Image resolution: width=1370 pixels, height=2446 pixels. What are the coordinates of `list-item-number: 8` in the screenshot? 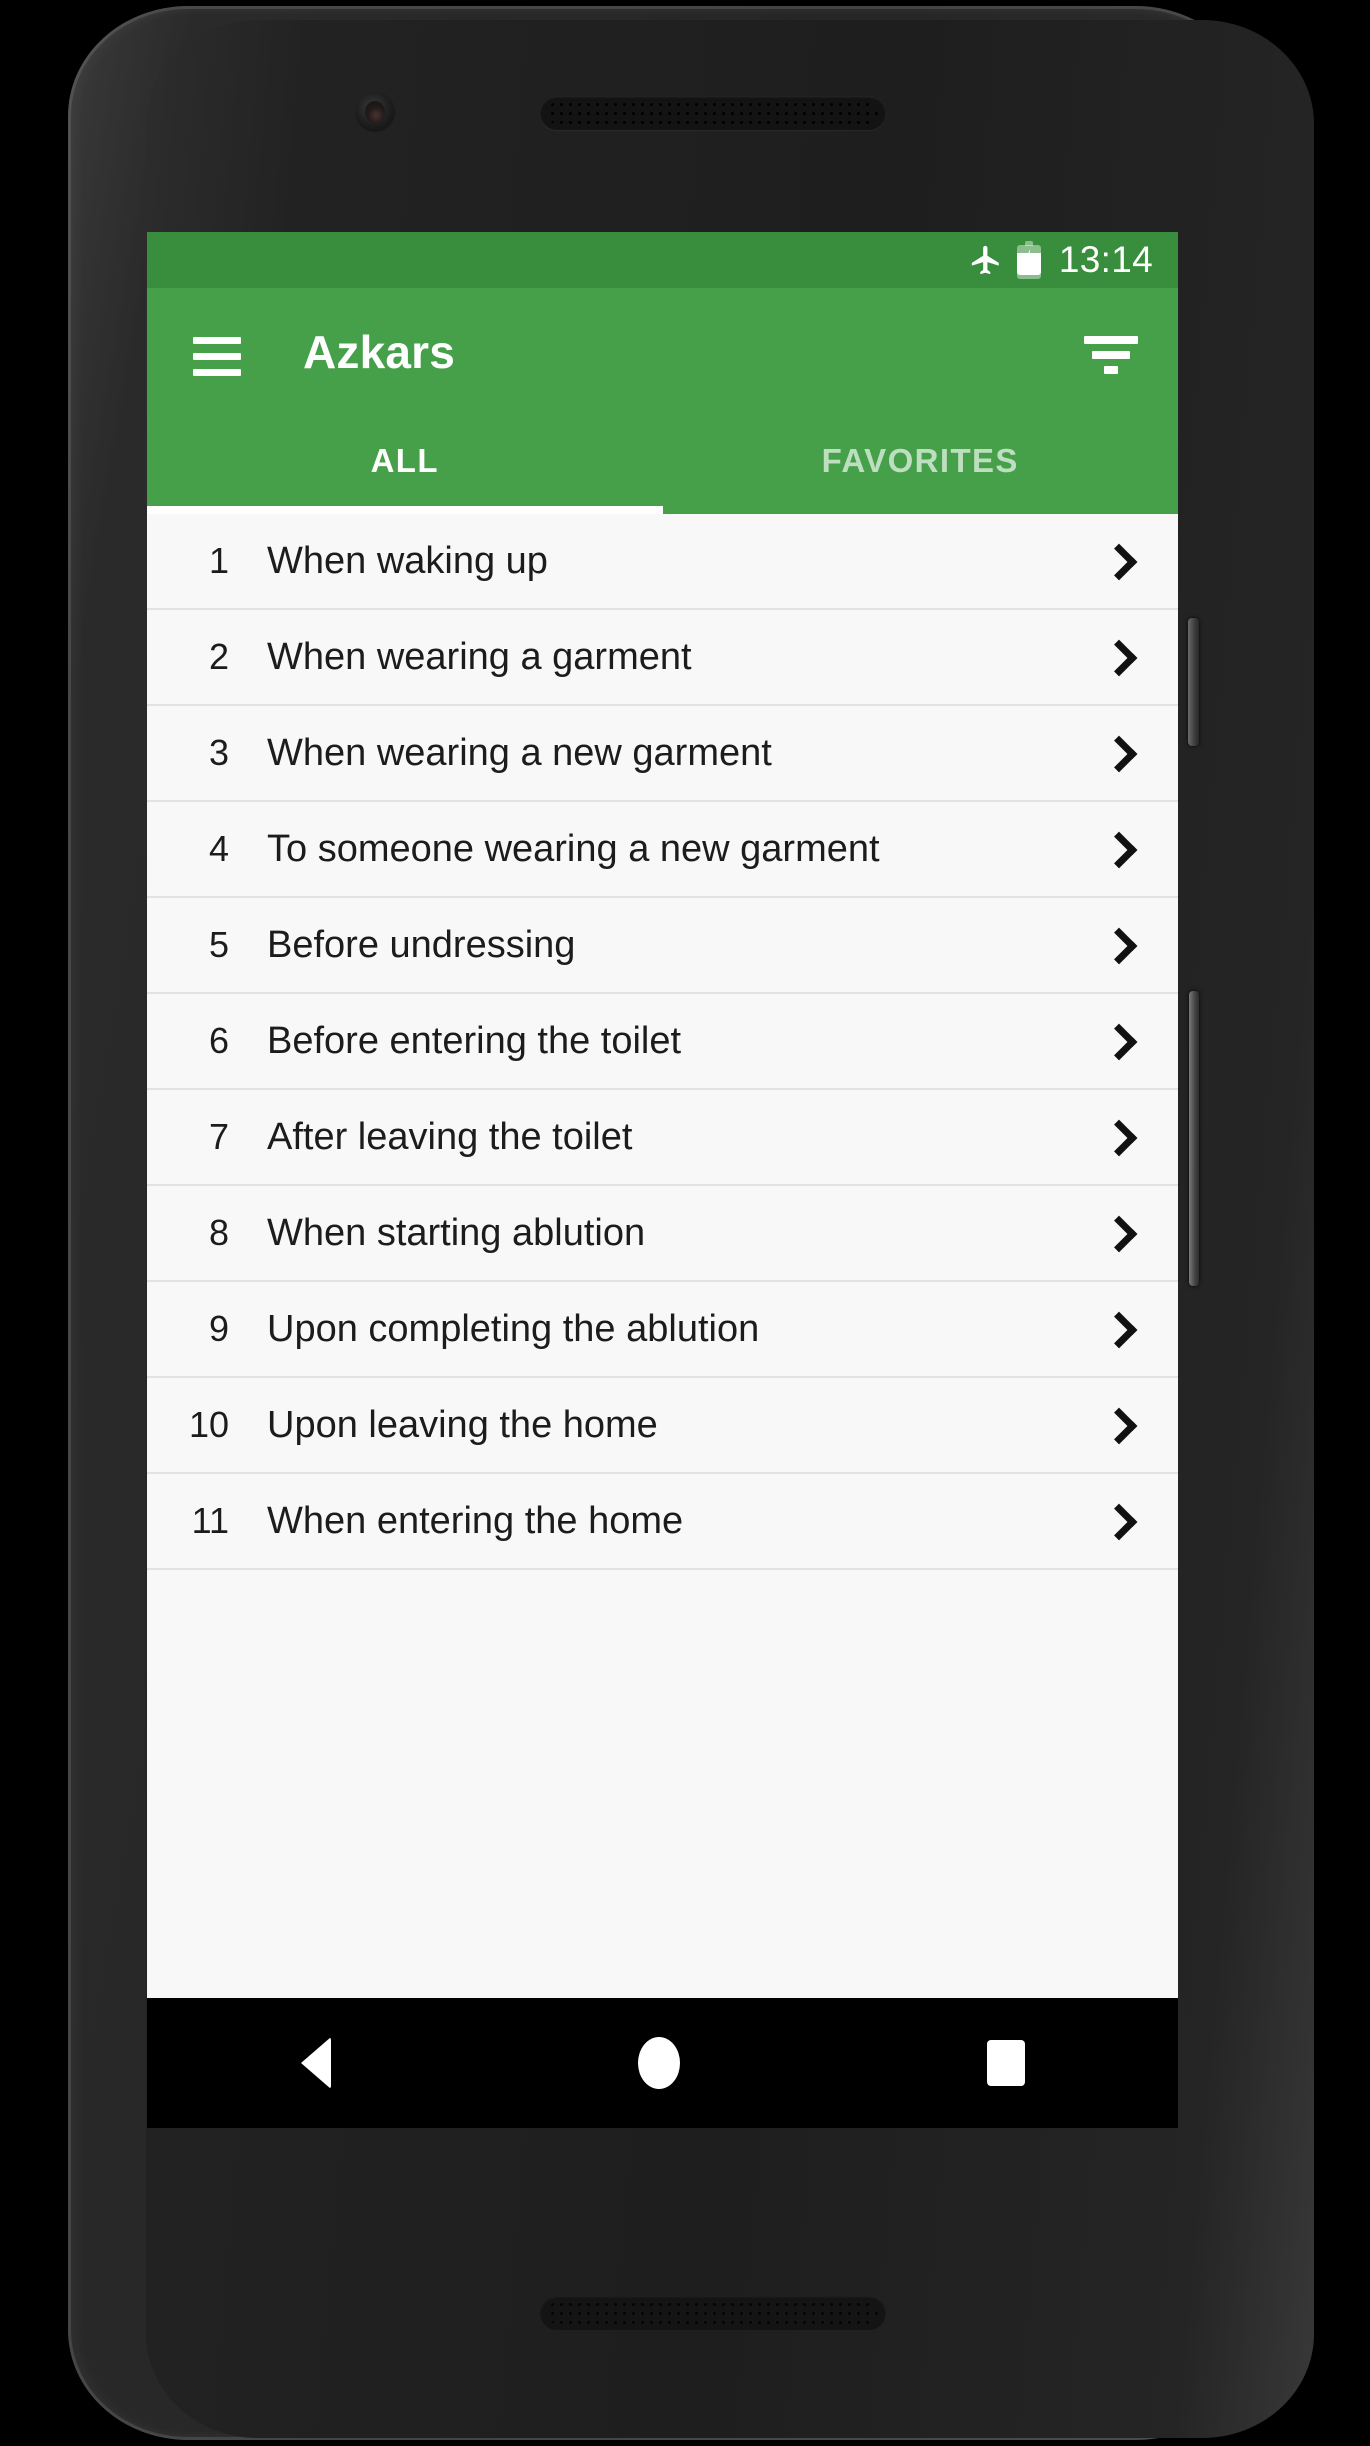 It's located at (218, 1232).